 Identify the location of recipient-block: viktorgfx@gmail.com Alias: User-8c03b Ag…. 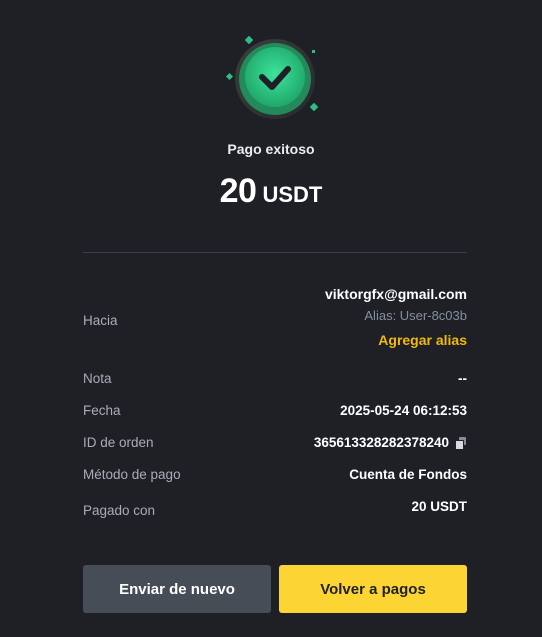
(396, 317).